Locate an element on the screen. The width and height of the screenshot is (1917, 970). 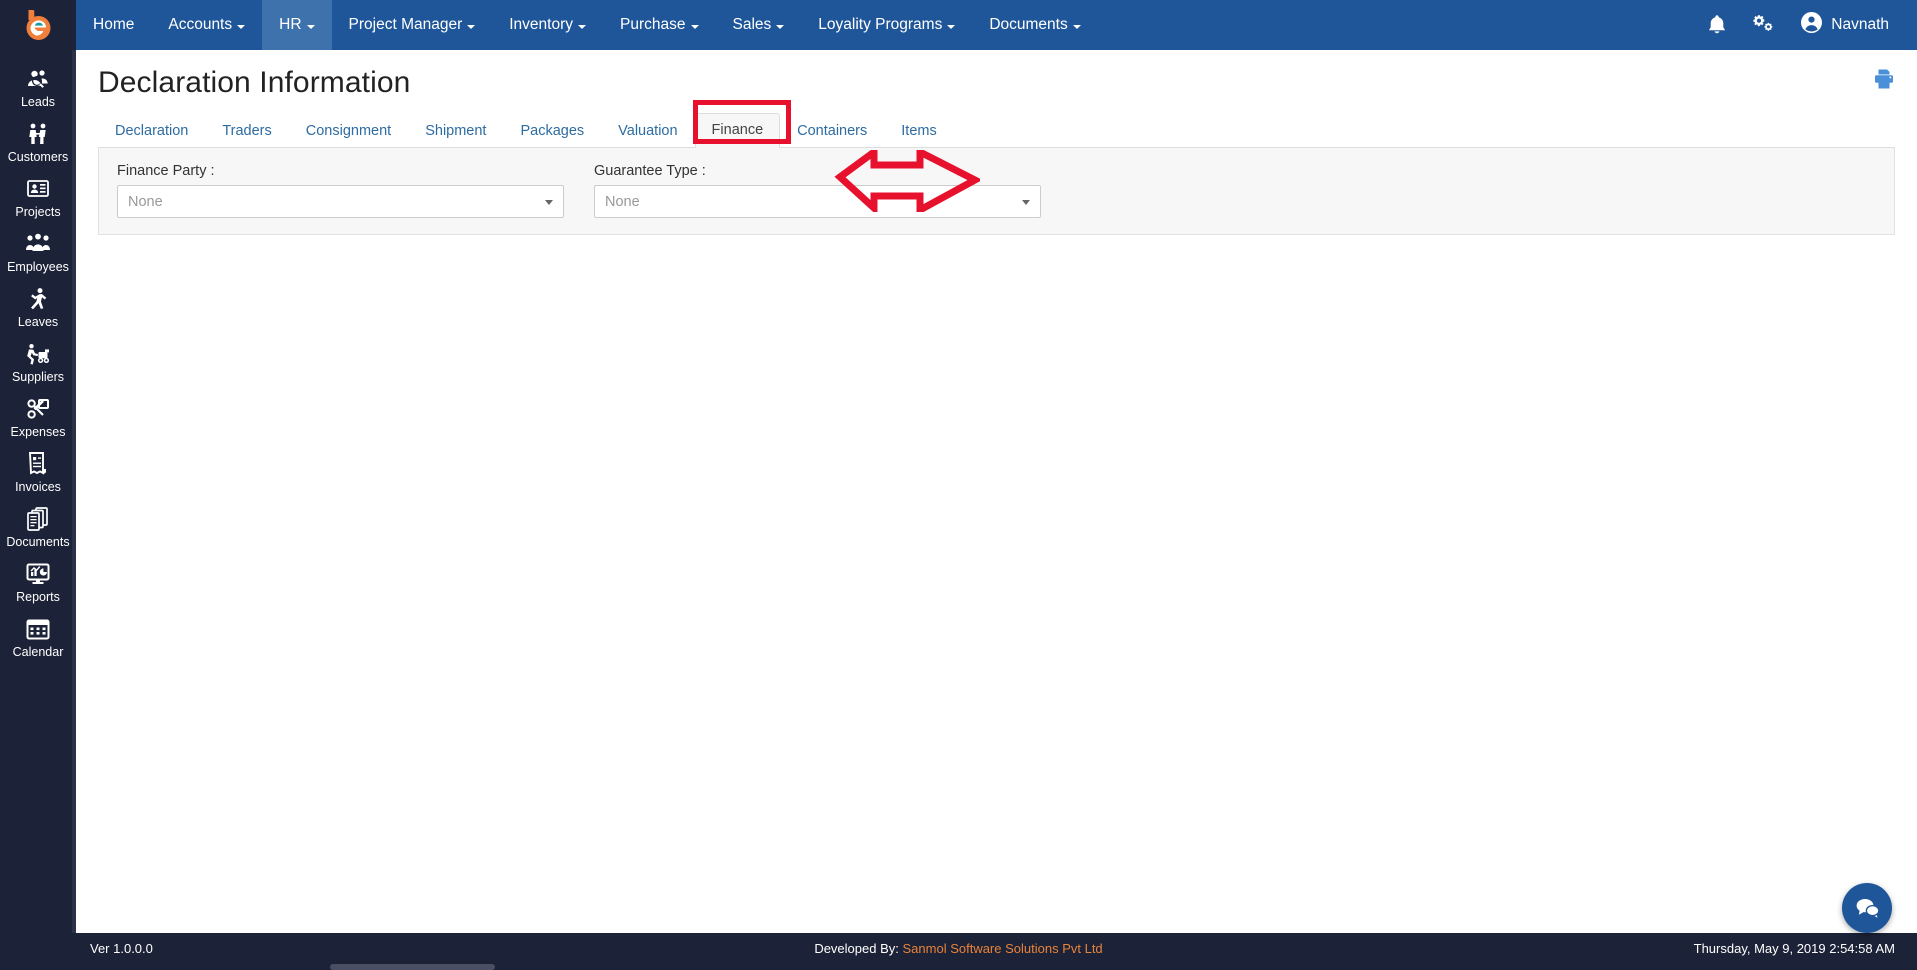
sidebar-item-leads: Leads is located at coordinates (38, 87).